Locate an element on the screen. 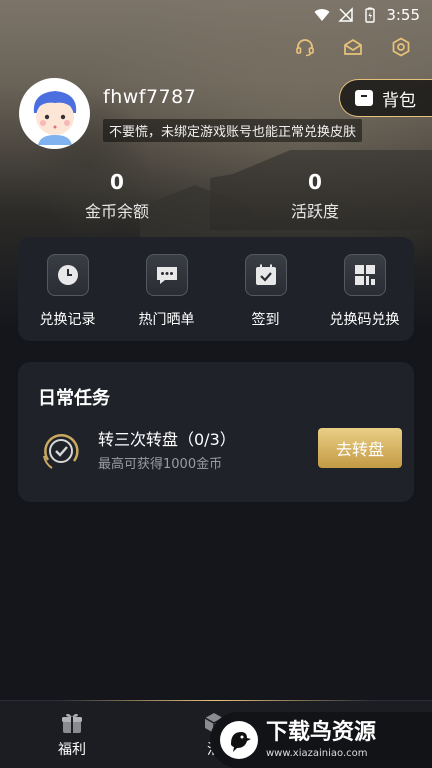  status-time: 3:55 is located at coordinates (403, 15).